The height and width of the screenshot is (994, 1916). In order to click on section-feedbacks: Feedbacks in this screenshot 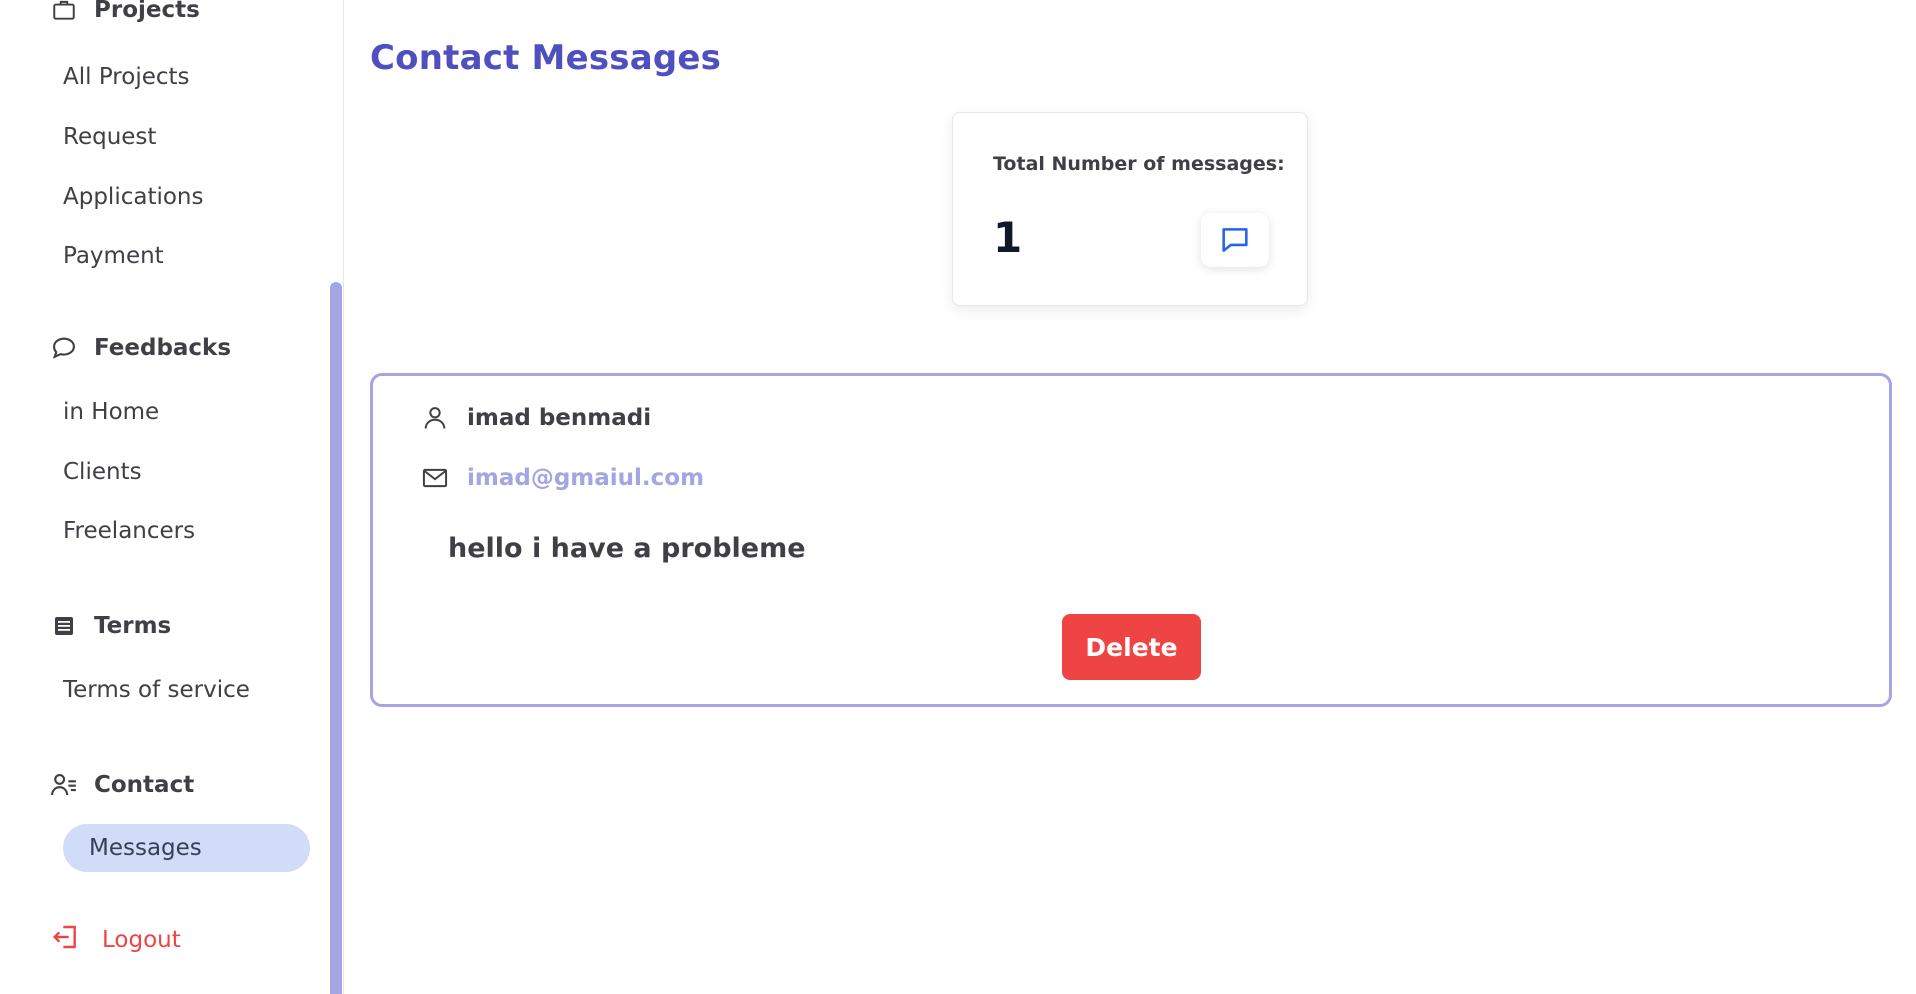, I will do `click(139, 348)`.